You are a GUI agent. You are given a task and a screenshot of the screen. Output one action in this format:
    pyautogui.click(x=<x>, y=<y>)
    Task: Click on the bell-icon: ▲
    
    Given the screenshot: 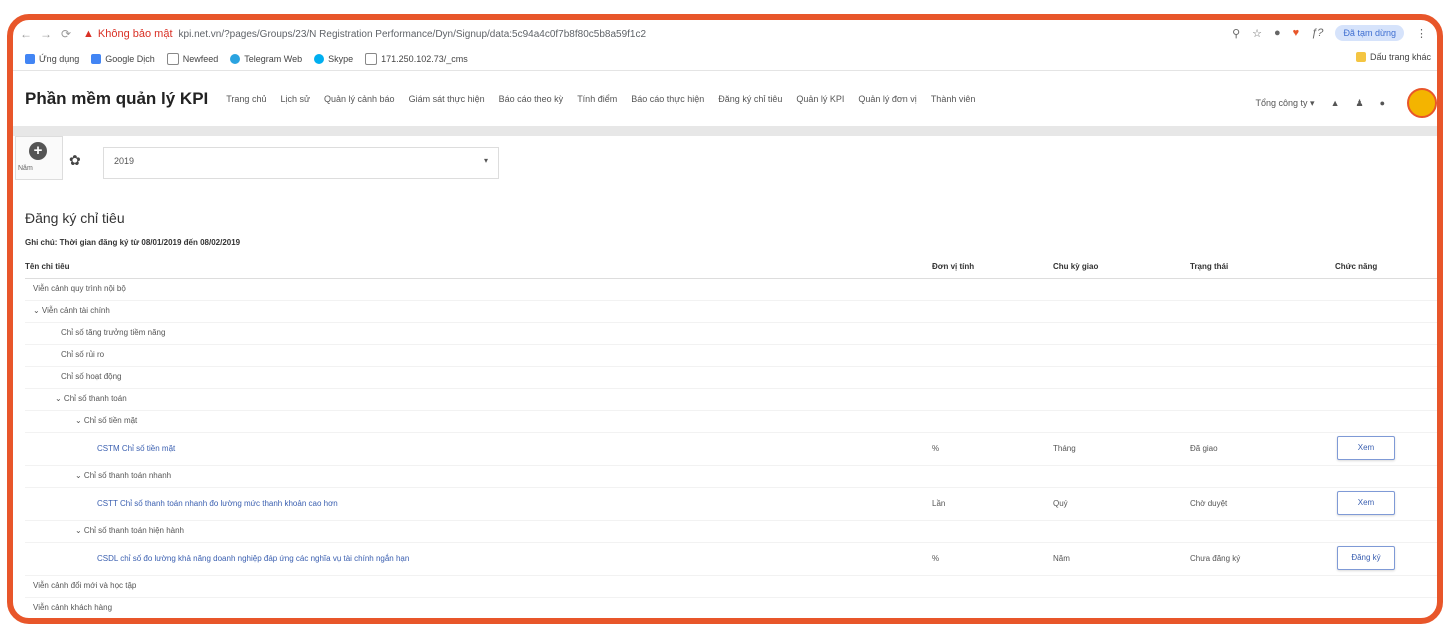 What is the action you would take?
    pyautogui.click(x=1335, y=103)
    